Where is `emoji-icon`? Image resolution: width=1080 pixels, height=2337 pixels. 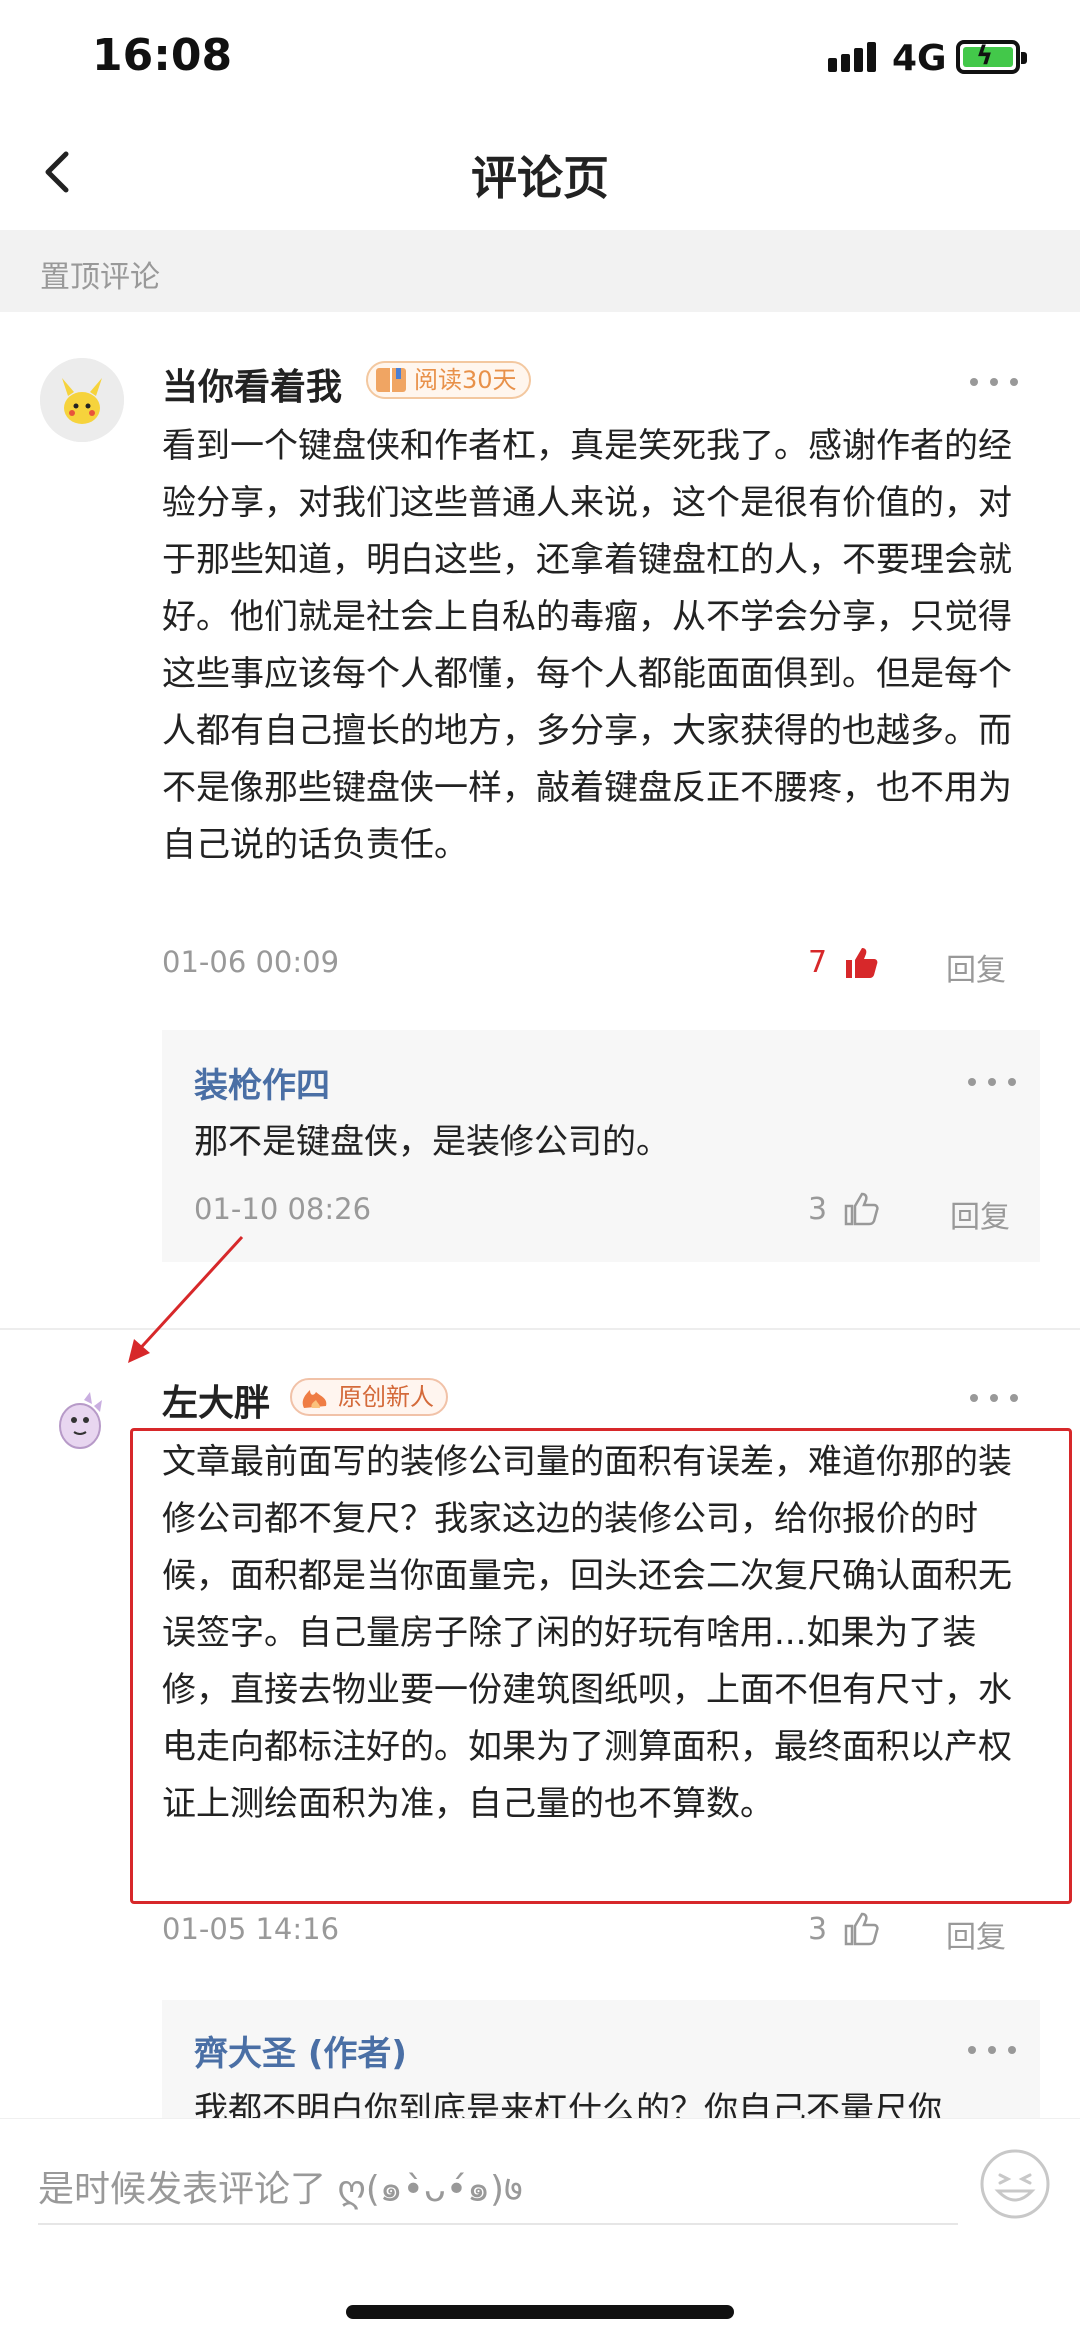 emoji-icon is located at coordinates (1015, 2184).